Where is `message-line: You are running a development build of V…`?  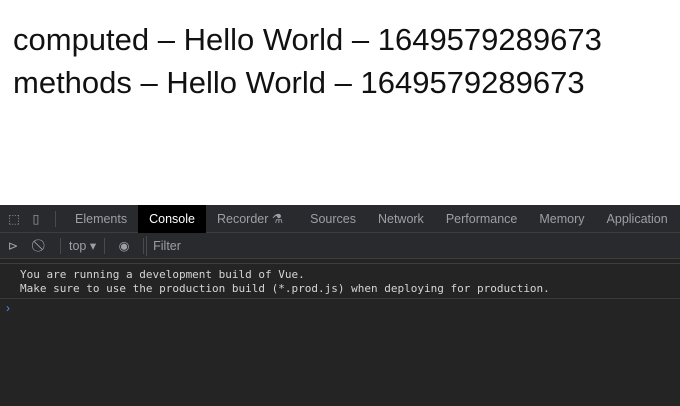
message-line: You are running a development build of V… is located at coordinates (162, 274).